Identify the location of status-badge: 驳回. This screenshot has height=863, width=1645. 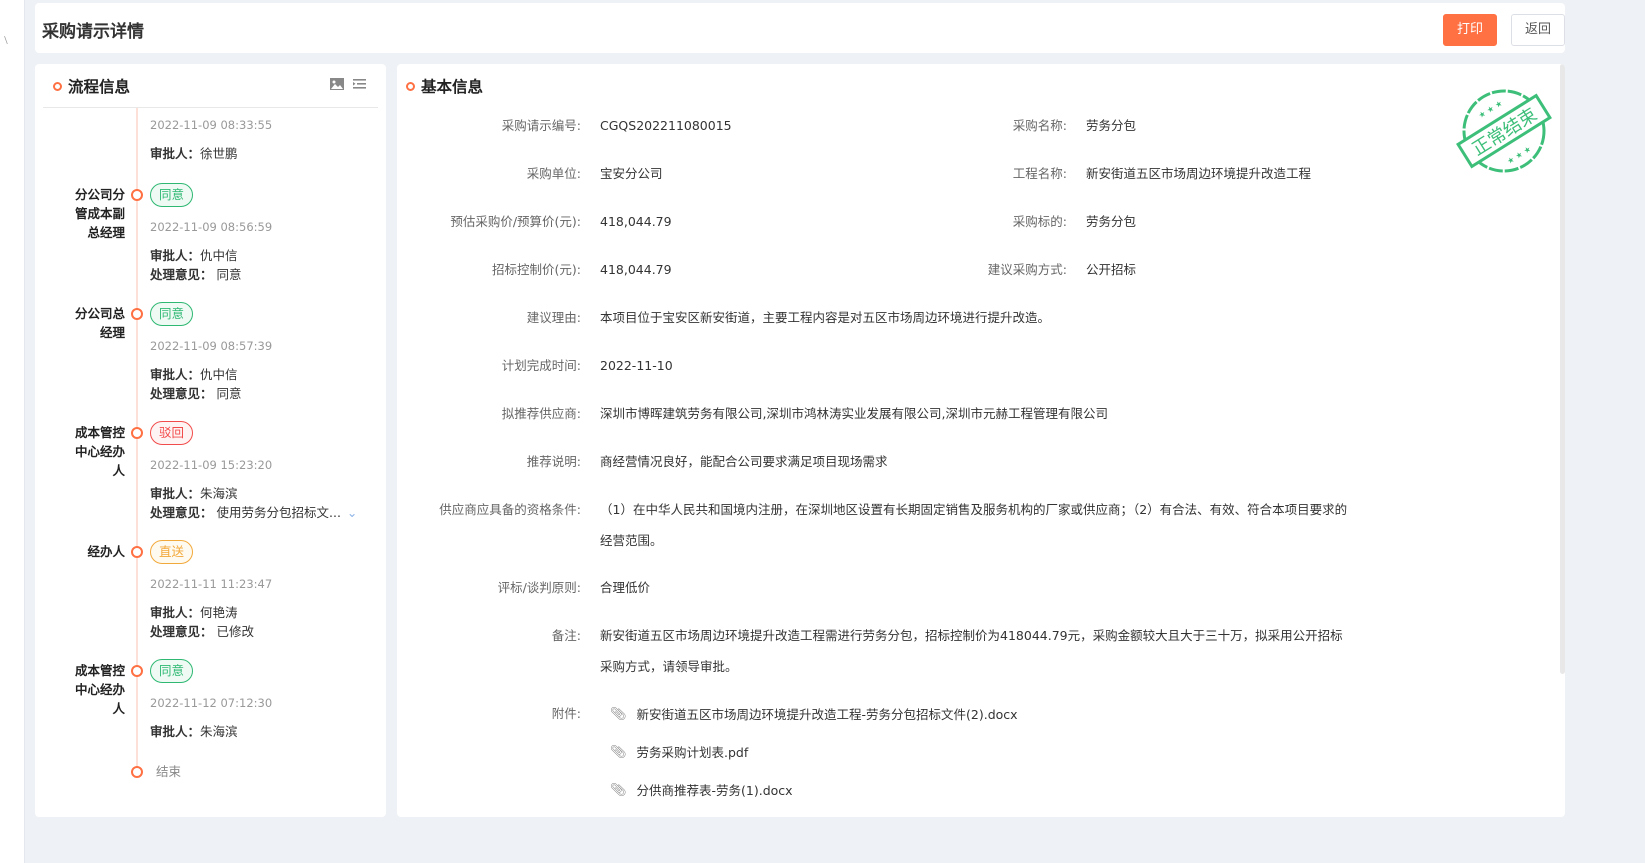
(172, 433).